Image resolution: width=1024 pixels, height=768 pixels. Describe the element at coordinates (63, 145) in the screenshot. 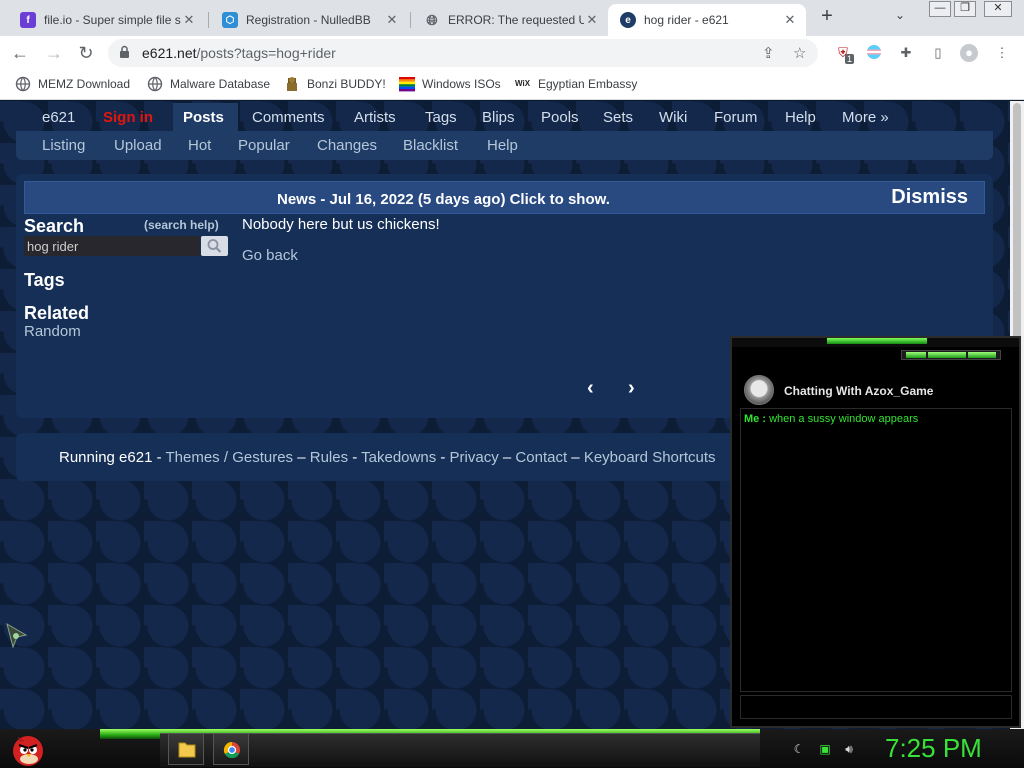

I see `subnav-listing: Listing` at that location.